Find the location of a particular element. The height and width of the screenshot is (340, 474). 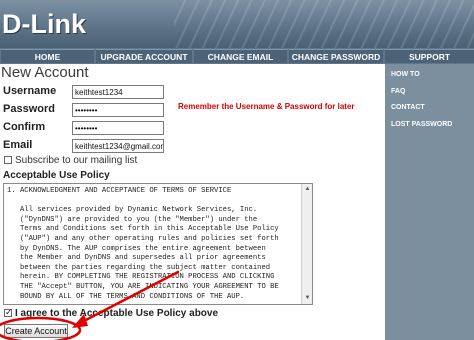

confirm-label: Confirm is located at coordinates (24, 127).